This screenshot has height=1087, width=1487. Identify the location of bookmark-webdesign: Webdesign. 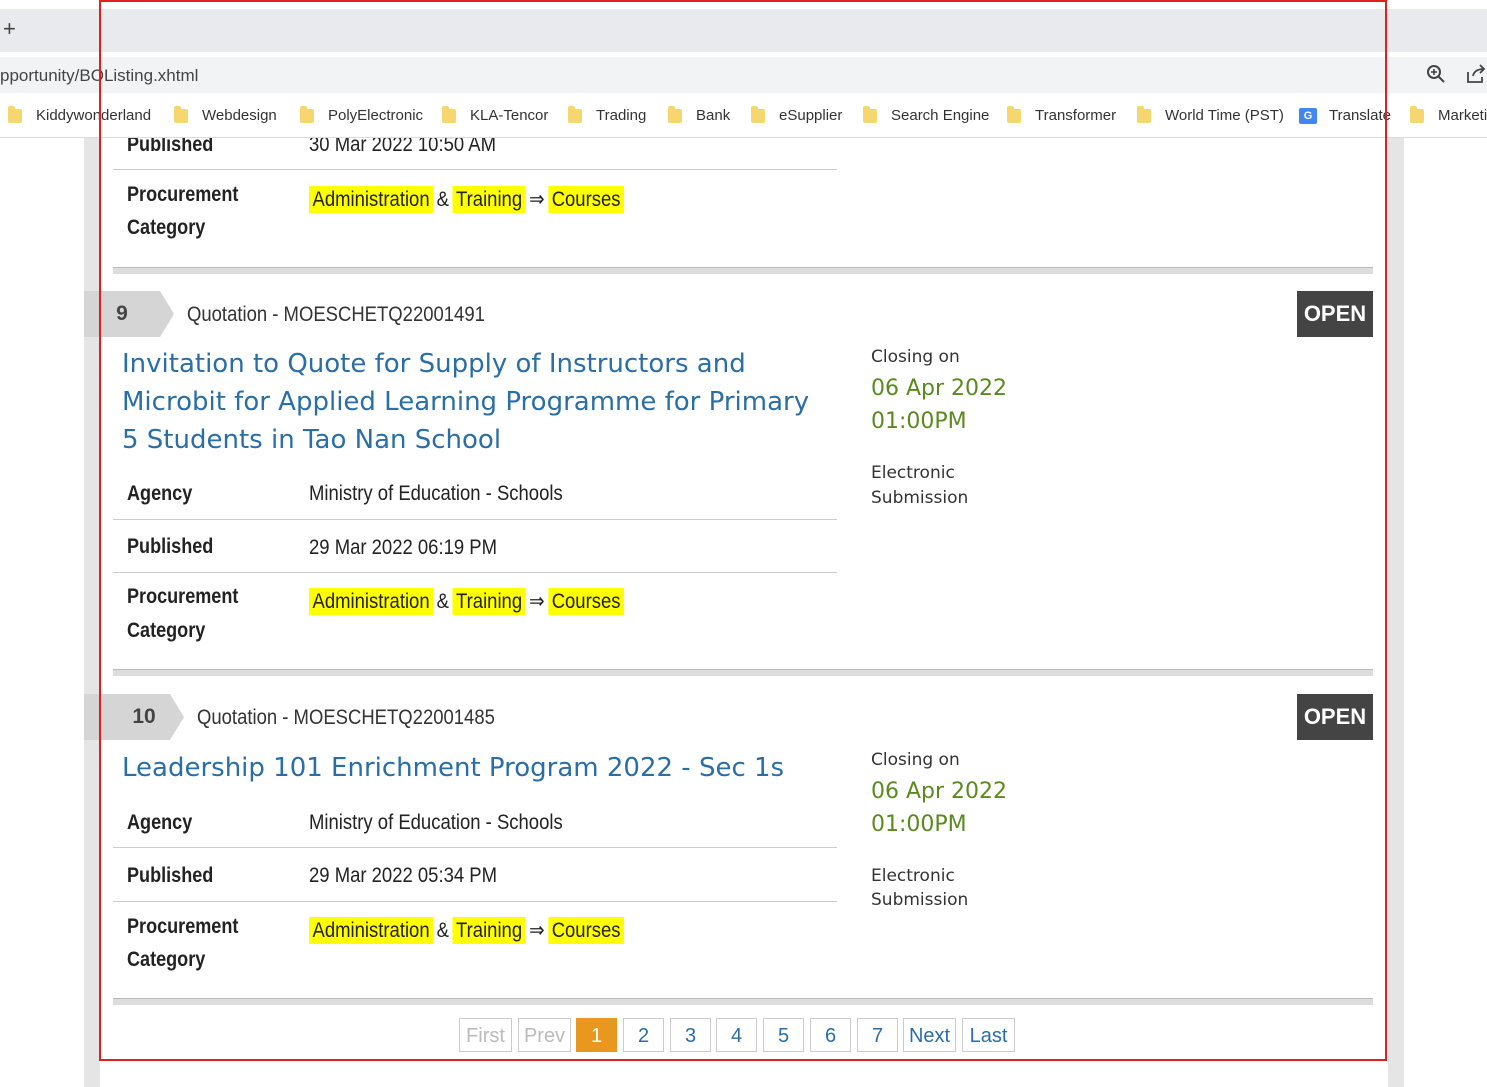
(225, 114).